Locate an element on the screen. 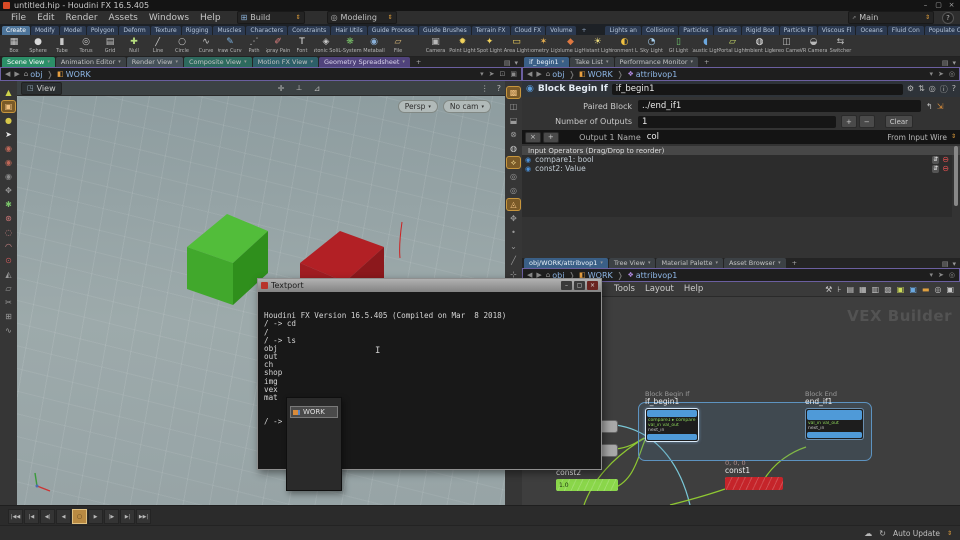  viewport-tool-icon: ▱ is located at coordinates (8, 288).